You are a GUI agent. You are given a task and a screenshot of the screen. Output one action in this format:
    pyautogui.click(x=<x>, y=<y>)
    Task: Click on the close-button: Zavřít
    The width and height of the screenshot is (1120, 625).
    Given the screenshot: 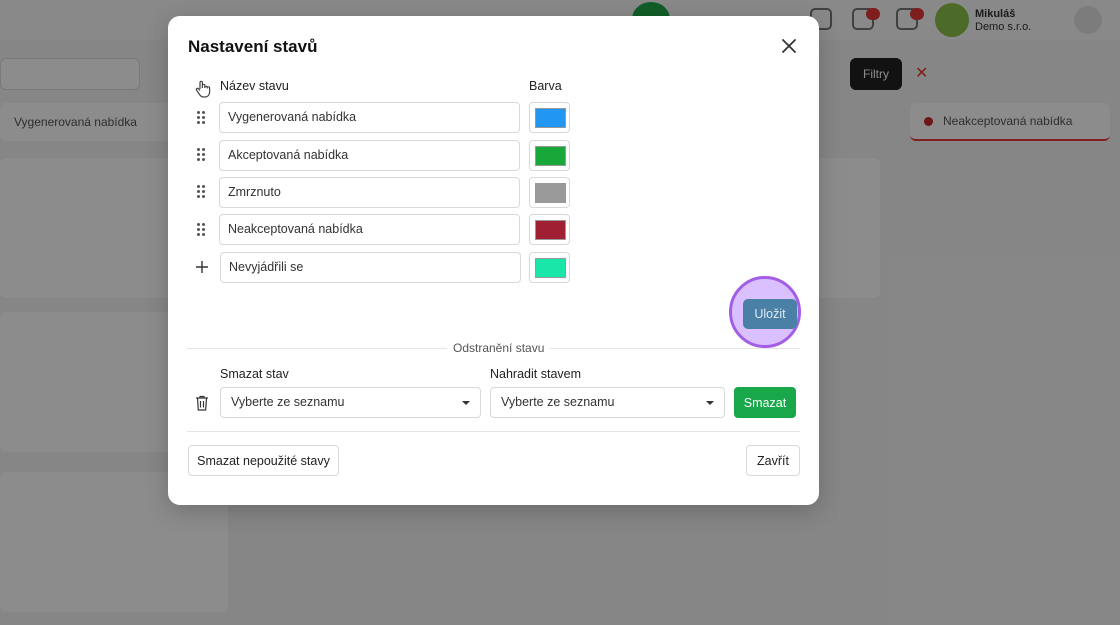 What is the action you would take?
    pyautogui.click(x=773, y=460)
    